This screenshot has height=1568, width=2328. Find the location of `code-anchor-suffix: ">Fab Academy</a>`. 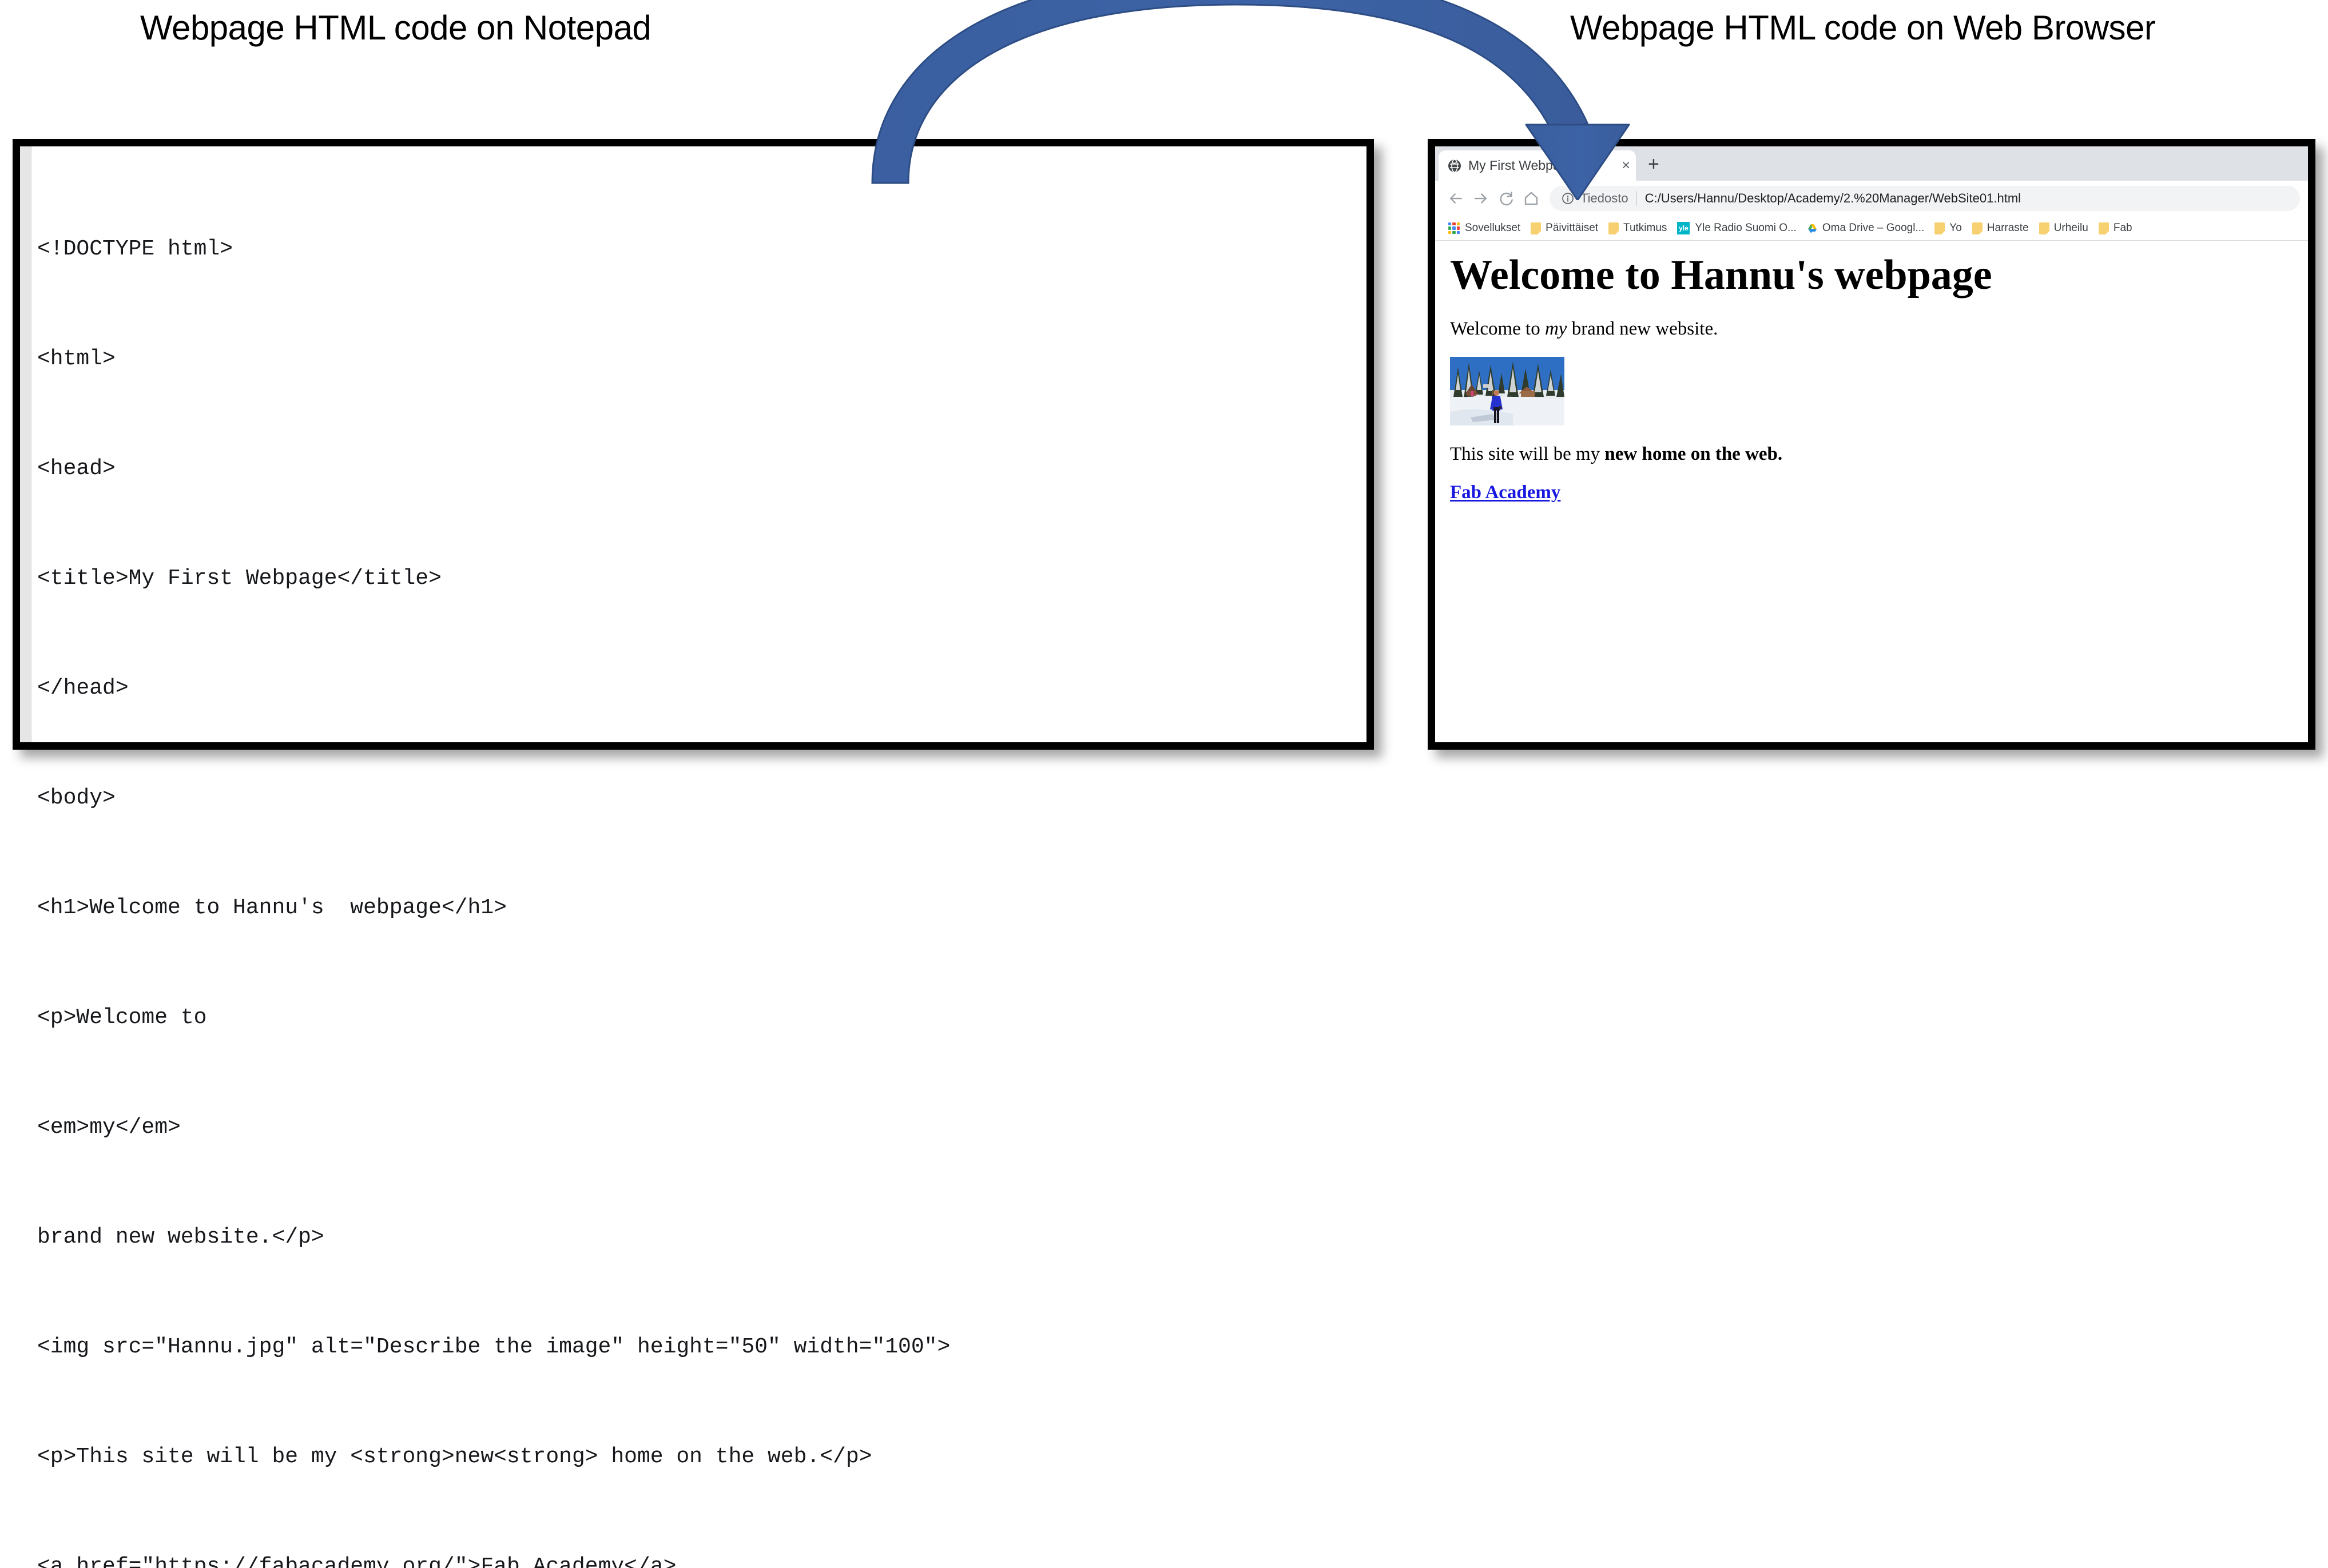

code-anchor-suffix: ">Fab Academy</a> is located at coordinates (565, 1561).